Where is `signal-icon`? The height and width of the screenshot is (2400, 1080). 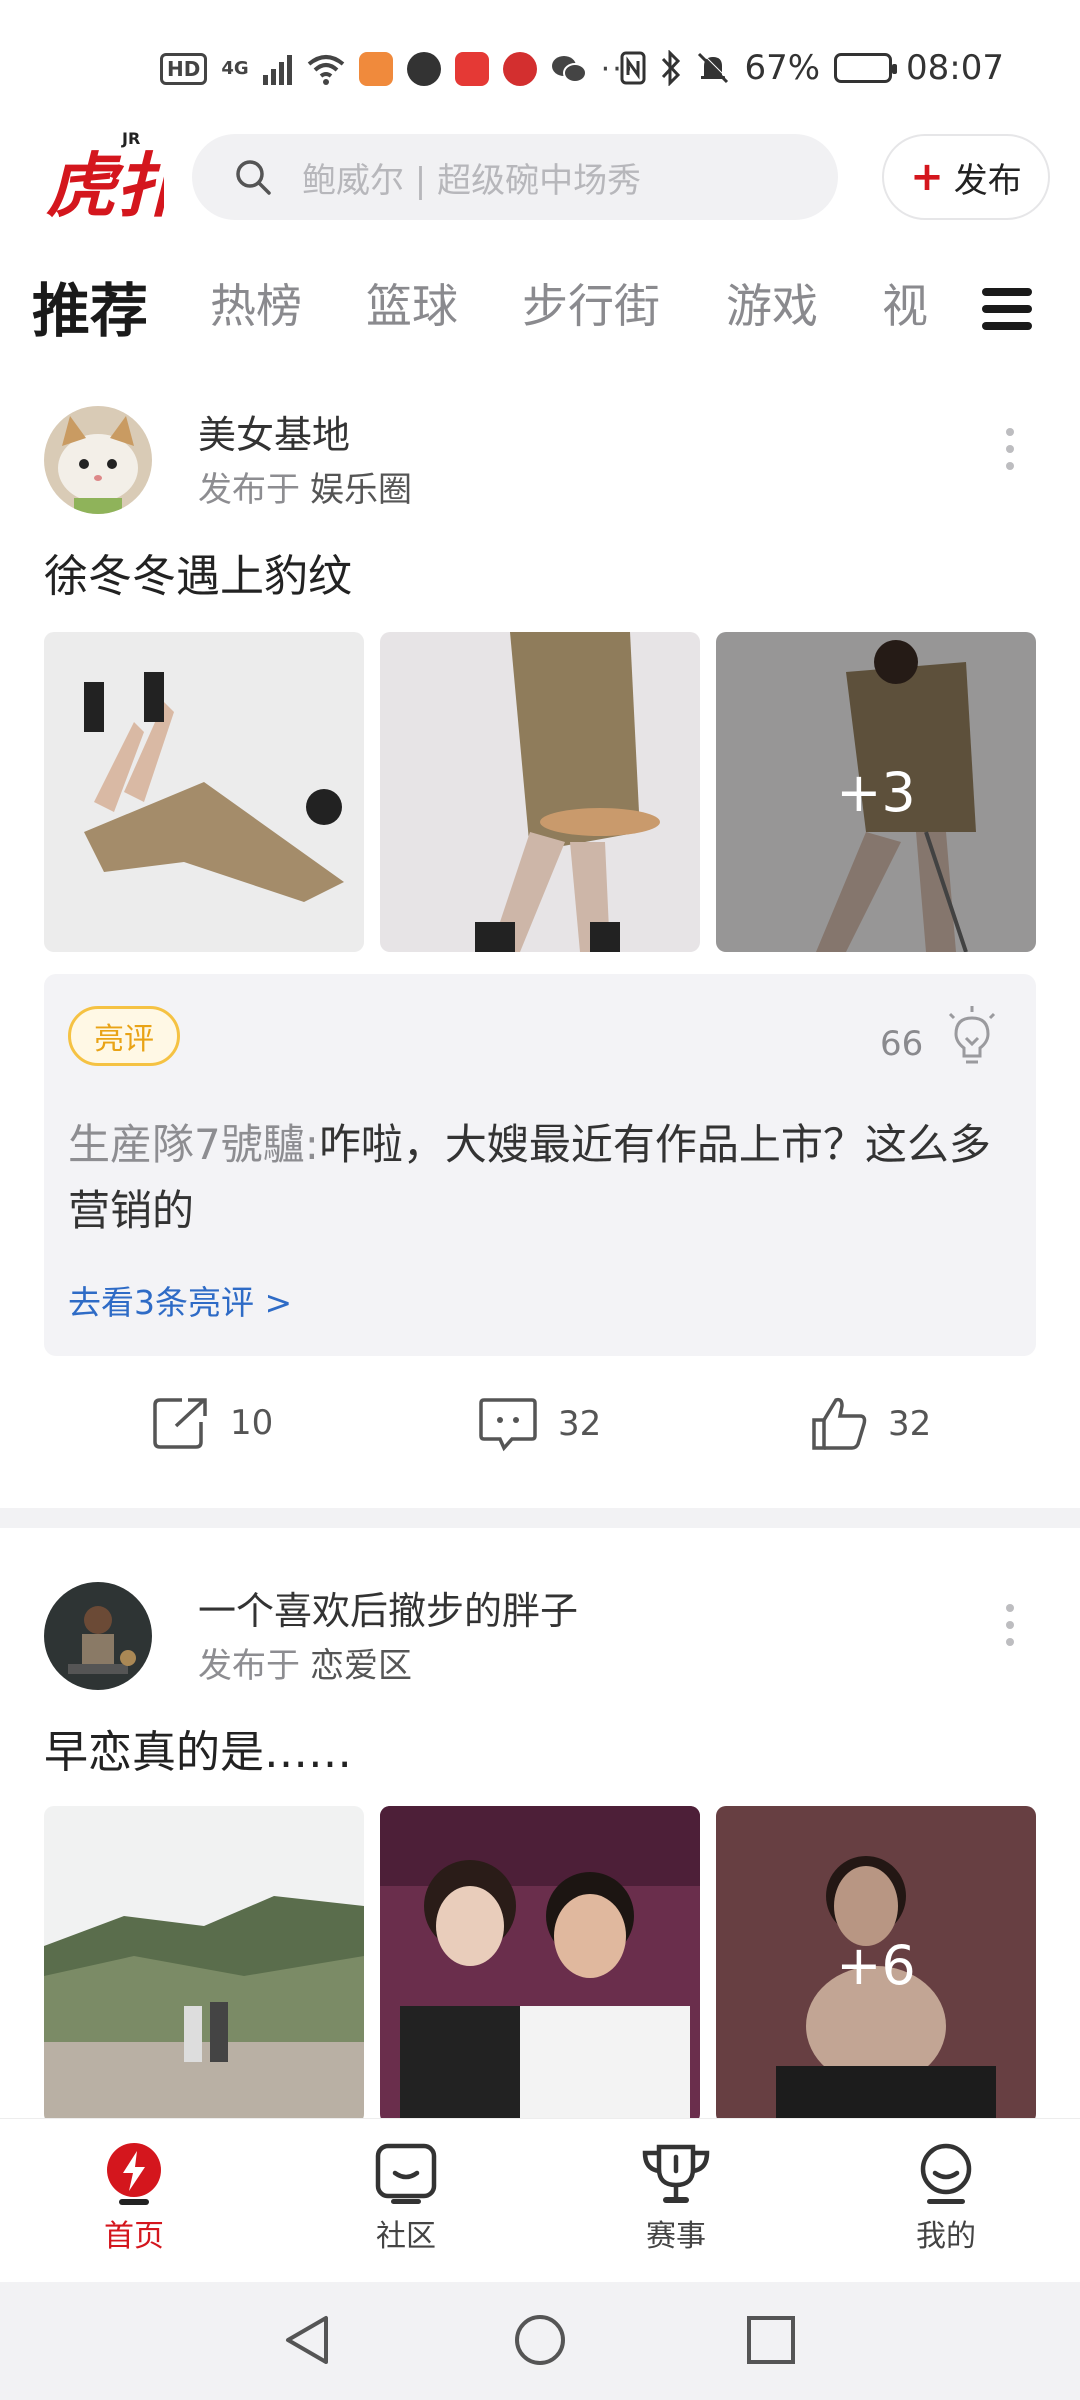
signal-icon is located at coordinates (277, 70).